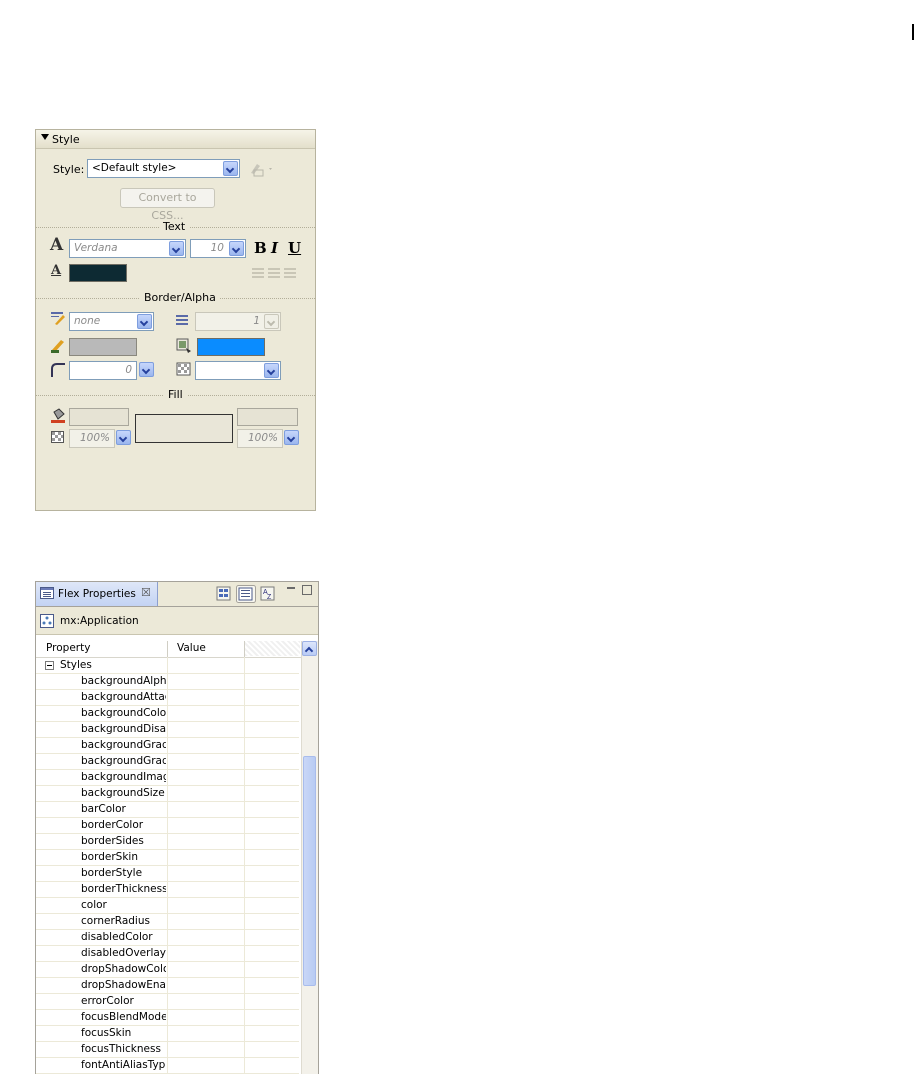 The image size is (916, 1074). Describe the element at coordinates (45, 137) in the screenshot. I see `collapse-triangle-icon` at that location.